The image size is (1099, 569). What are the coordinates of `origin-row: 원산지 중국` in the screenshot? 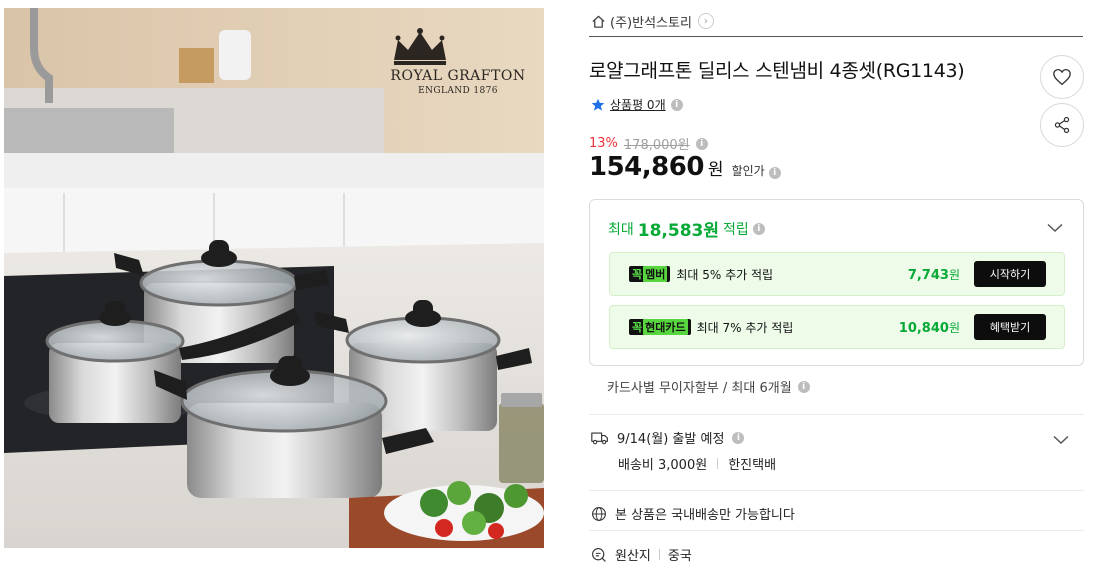 It's located at (641, 554).